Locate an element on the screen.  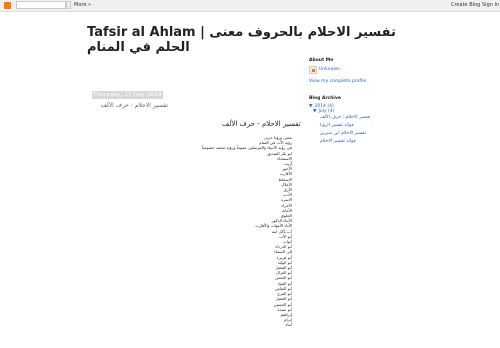
date-header: Thursday, 17 July 2014 is located at coordinates (127, 95).